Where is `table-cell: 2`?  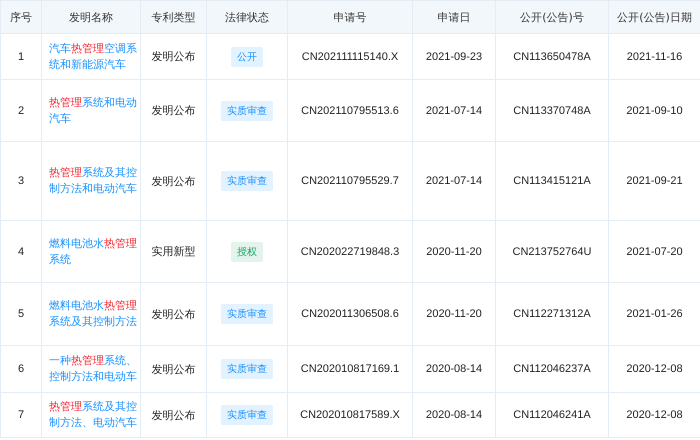
table-cell: 2 is located at coordinates (21, 111).